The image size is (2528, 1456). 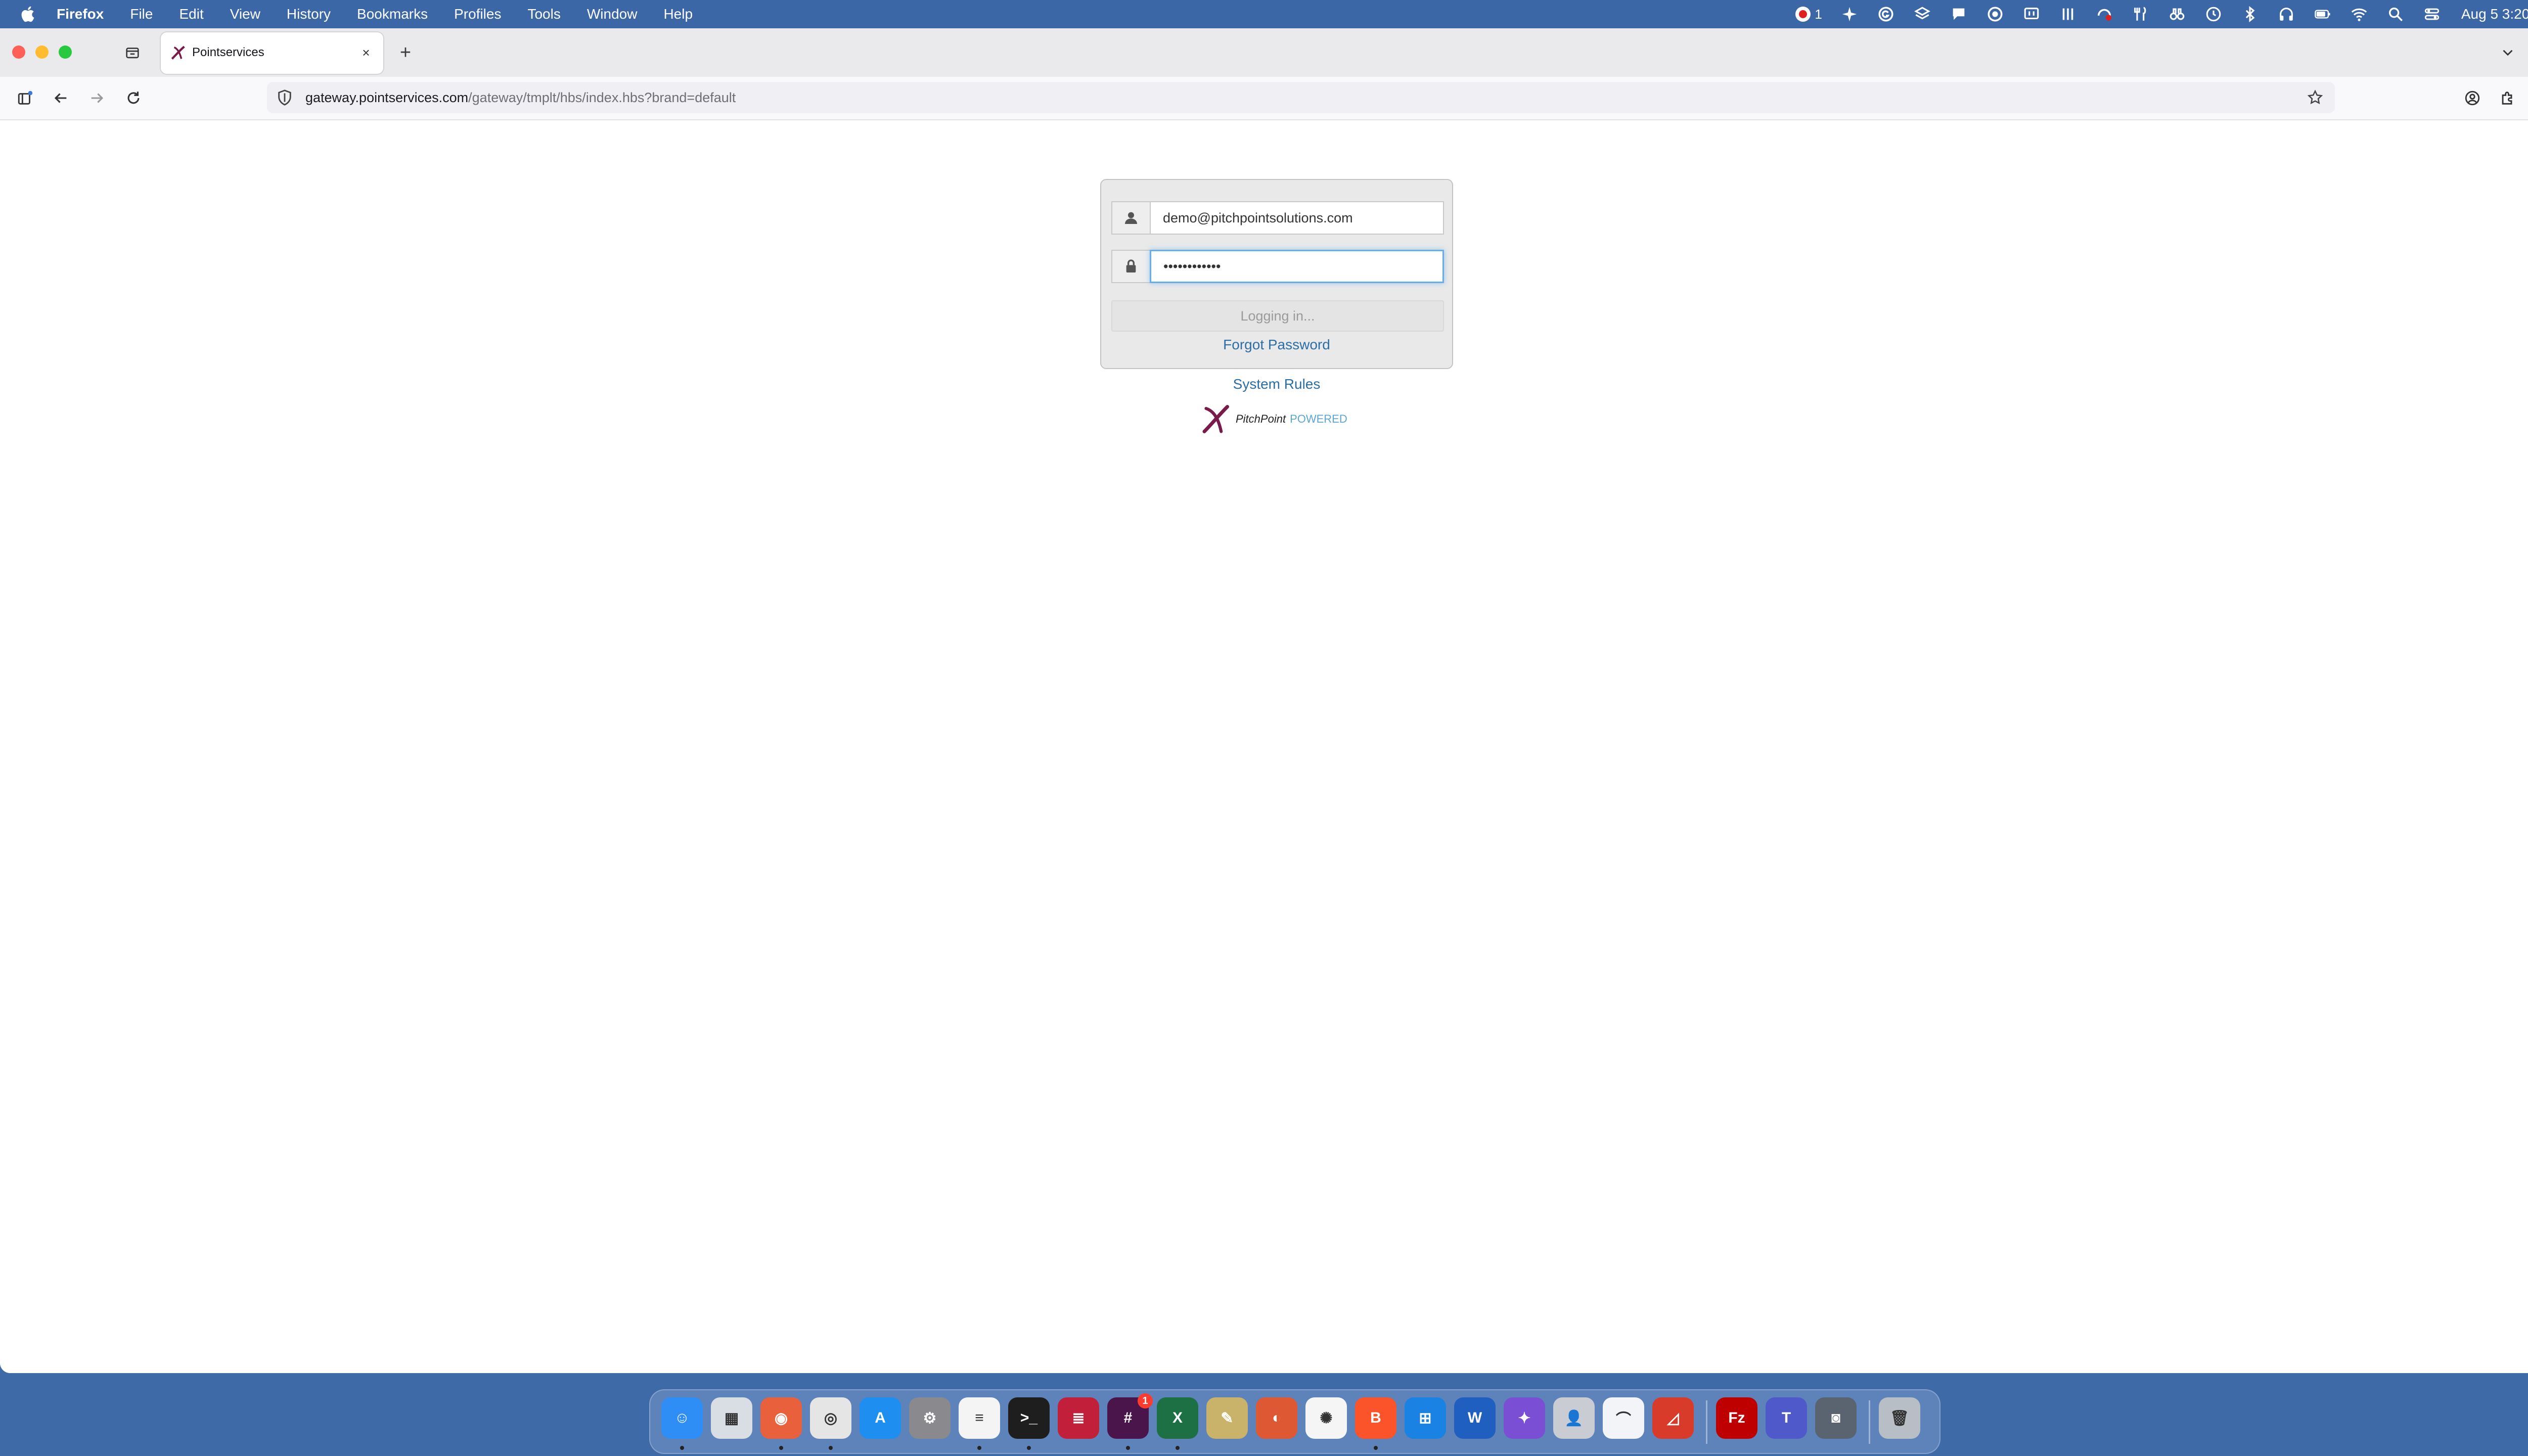 I want to click on excel-icon: X, so click(x=1177, y=1418).